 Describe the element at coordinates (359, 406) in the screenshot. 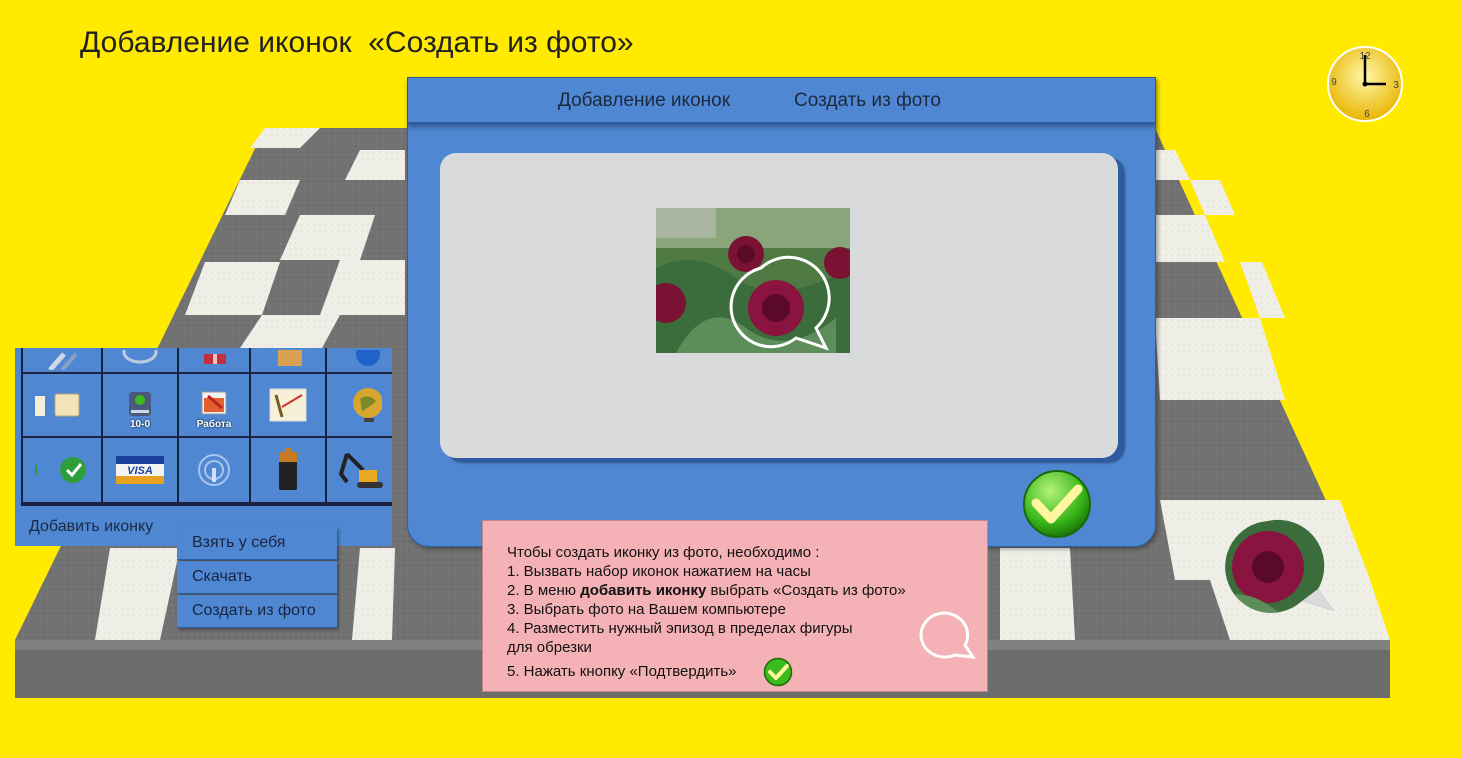

I see `globe-icon` at that location.